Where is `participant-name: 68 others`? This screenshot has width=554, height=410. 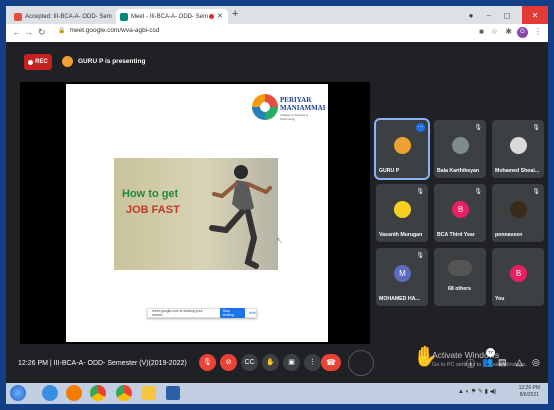
participant-name: 68 others is located at coordinates (460, 289).